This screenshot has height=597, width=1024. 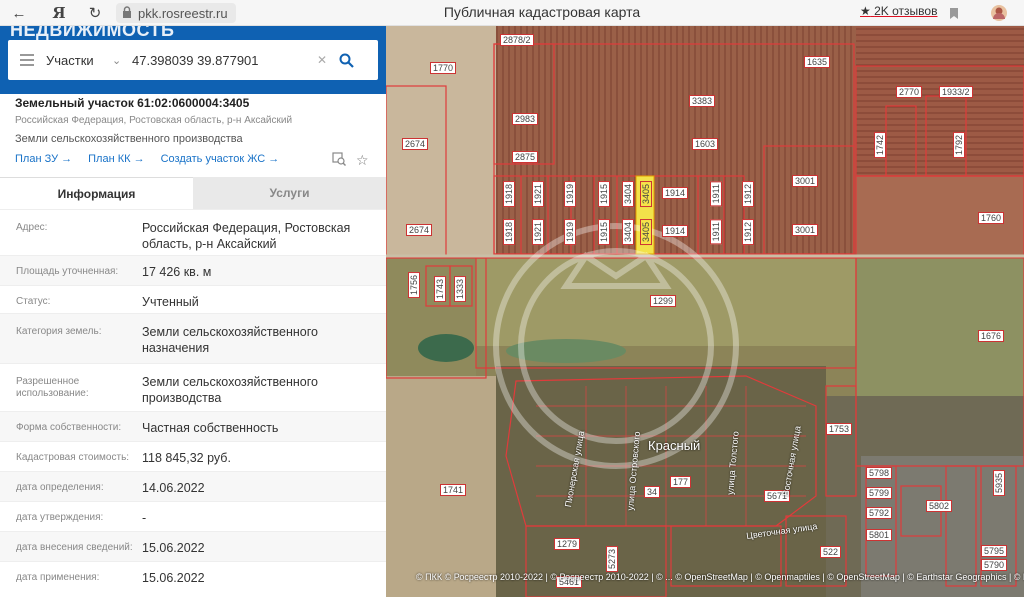 I want to click on parcel-label: 2770, so click(x=909, y=92).